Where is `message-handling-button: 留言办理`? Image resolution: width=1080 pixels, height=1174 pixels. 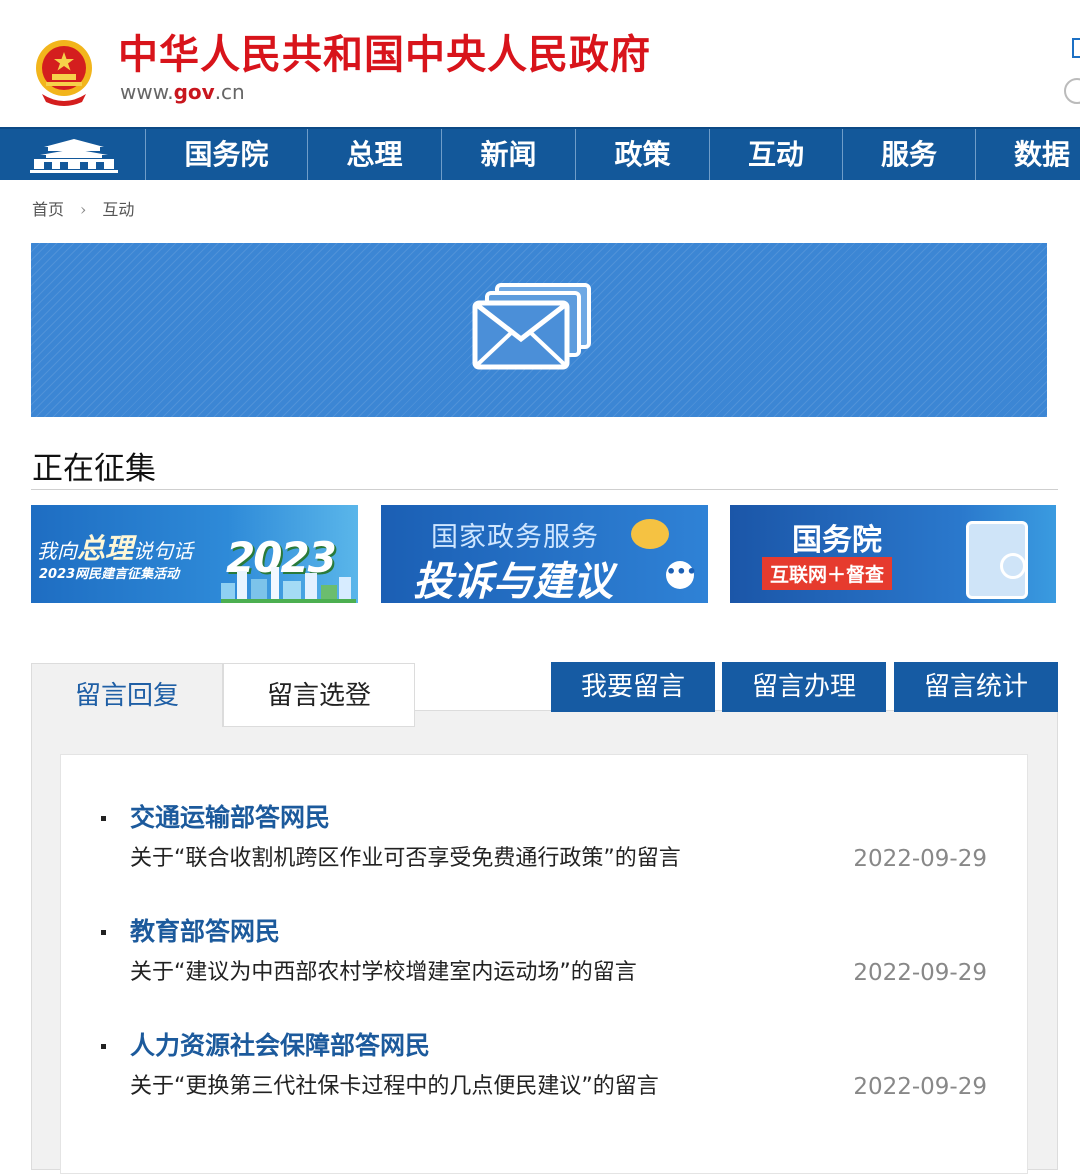
message-handling-button: 留言办理 is located at coordinates (804, 687).